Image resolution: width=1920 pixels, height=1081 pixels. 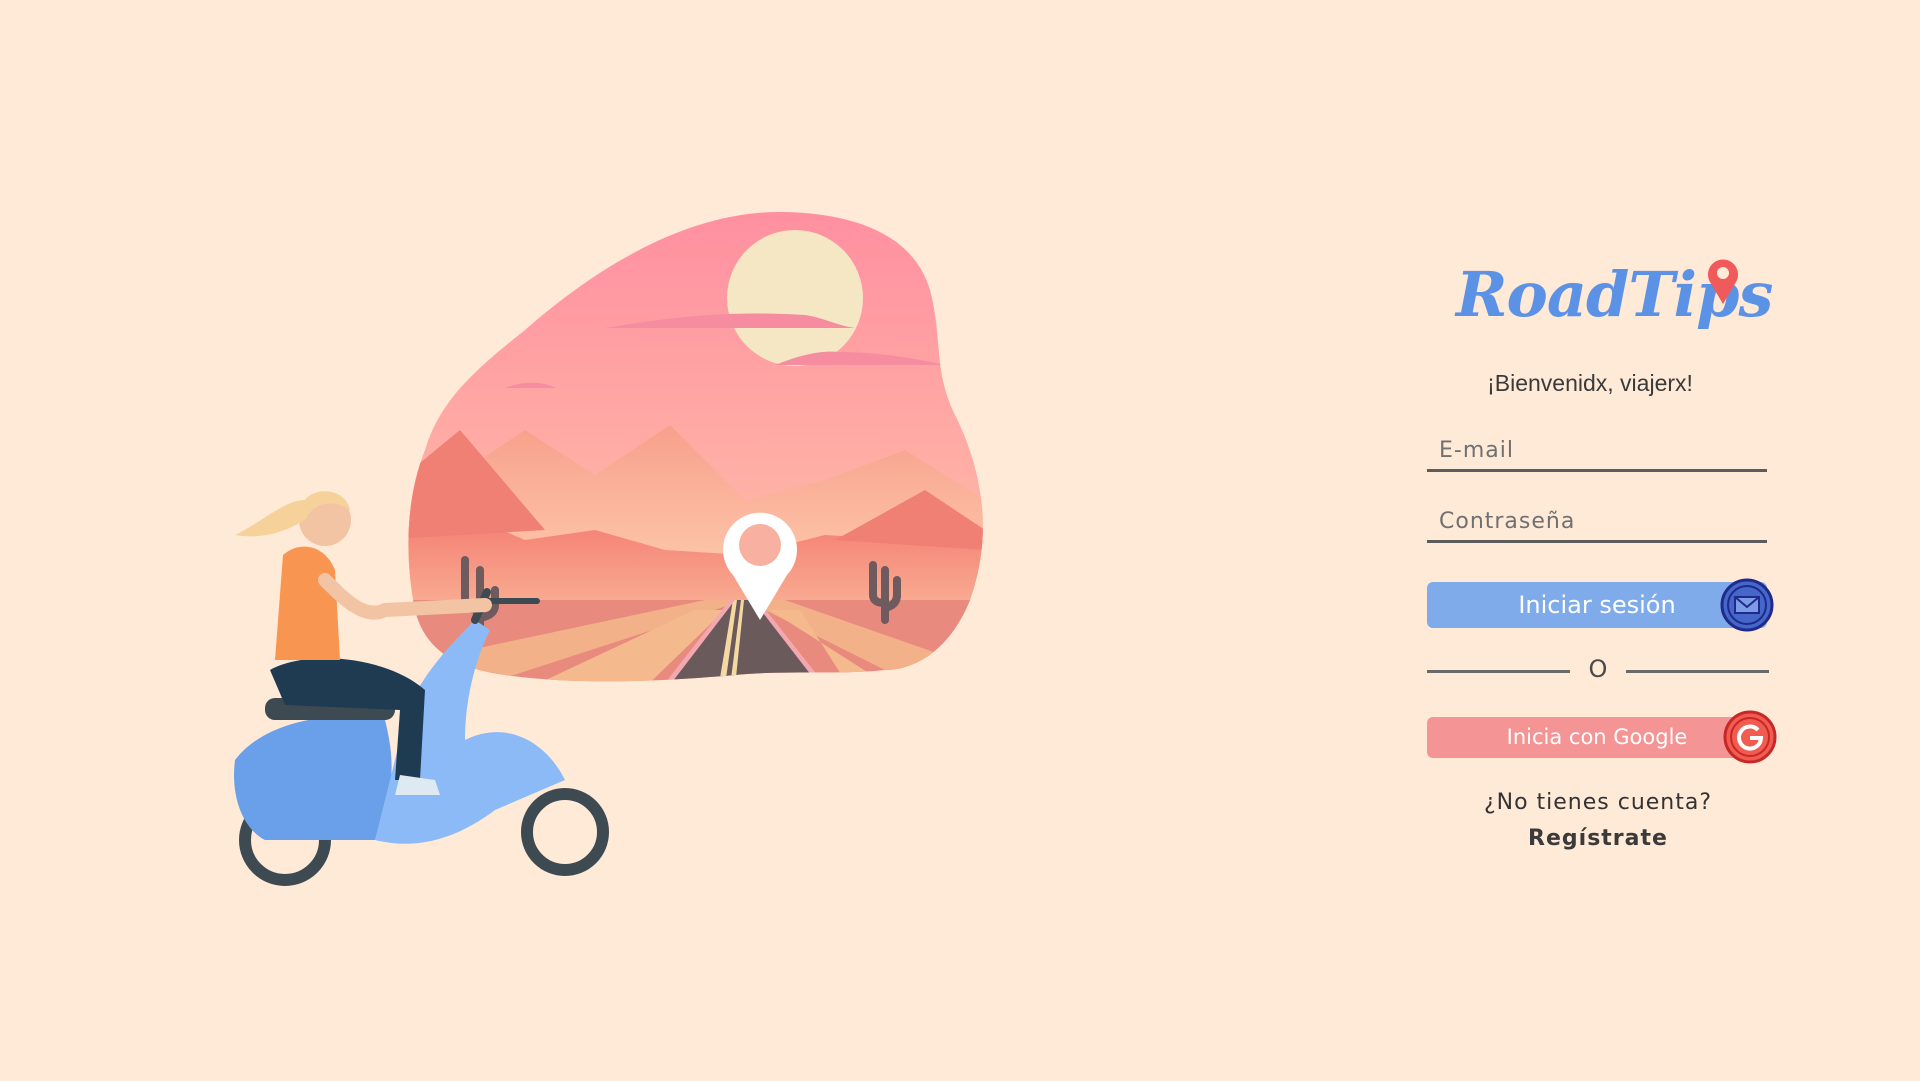 I want to click on brand-logo: RoadTips, so click(x=1614, y=305).